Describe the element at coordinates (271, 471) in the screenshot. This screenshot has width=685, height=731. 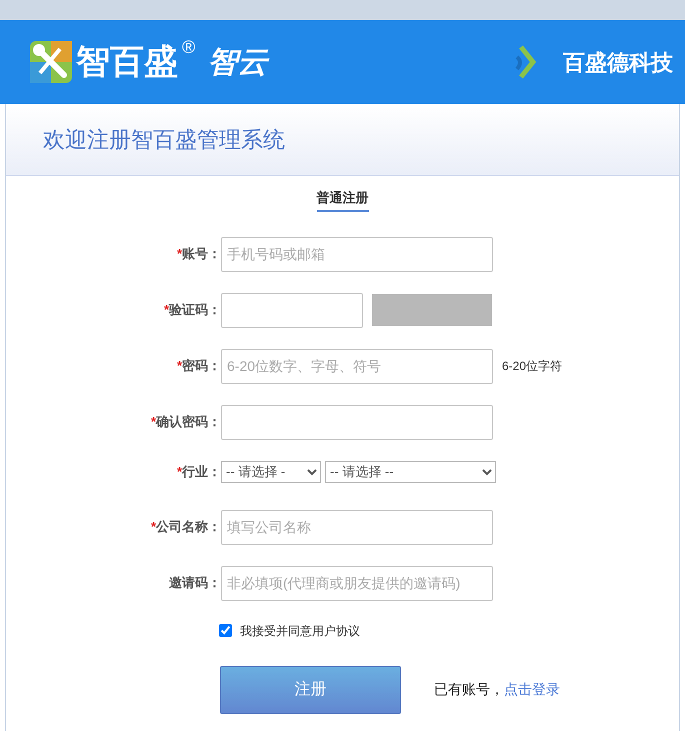
I see `dropdown: -- 请选择 -` at that location.